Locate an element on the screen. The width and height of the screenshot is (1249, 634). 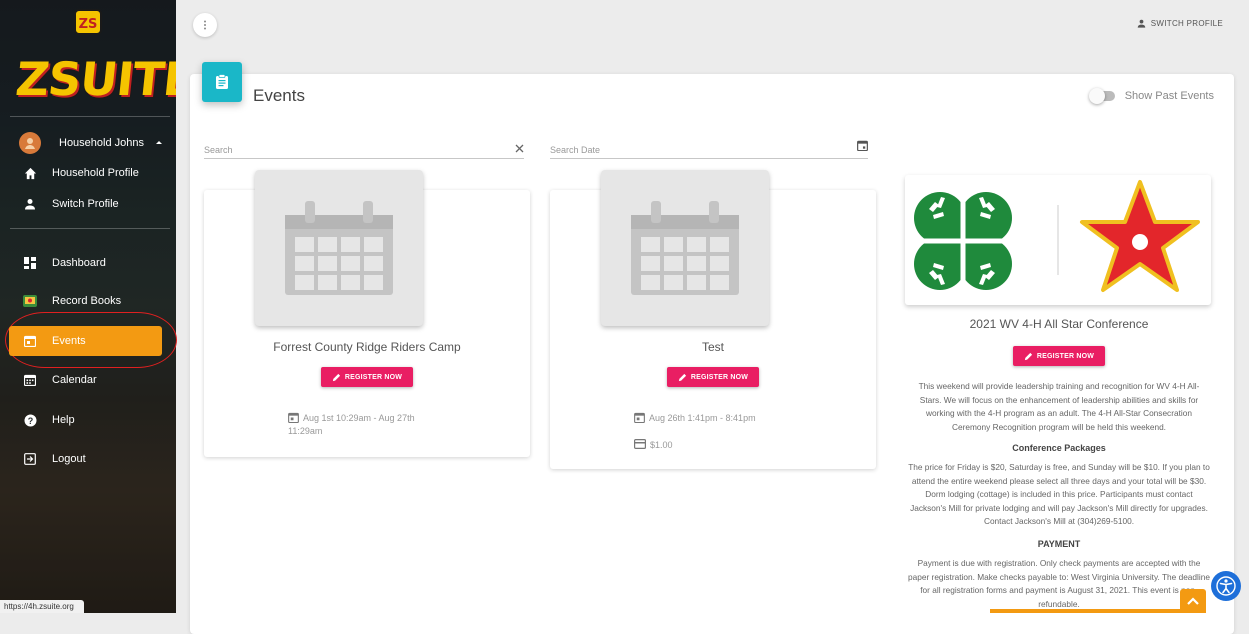
clipboard-icon is located at coordinates (222, 81).